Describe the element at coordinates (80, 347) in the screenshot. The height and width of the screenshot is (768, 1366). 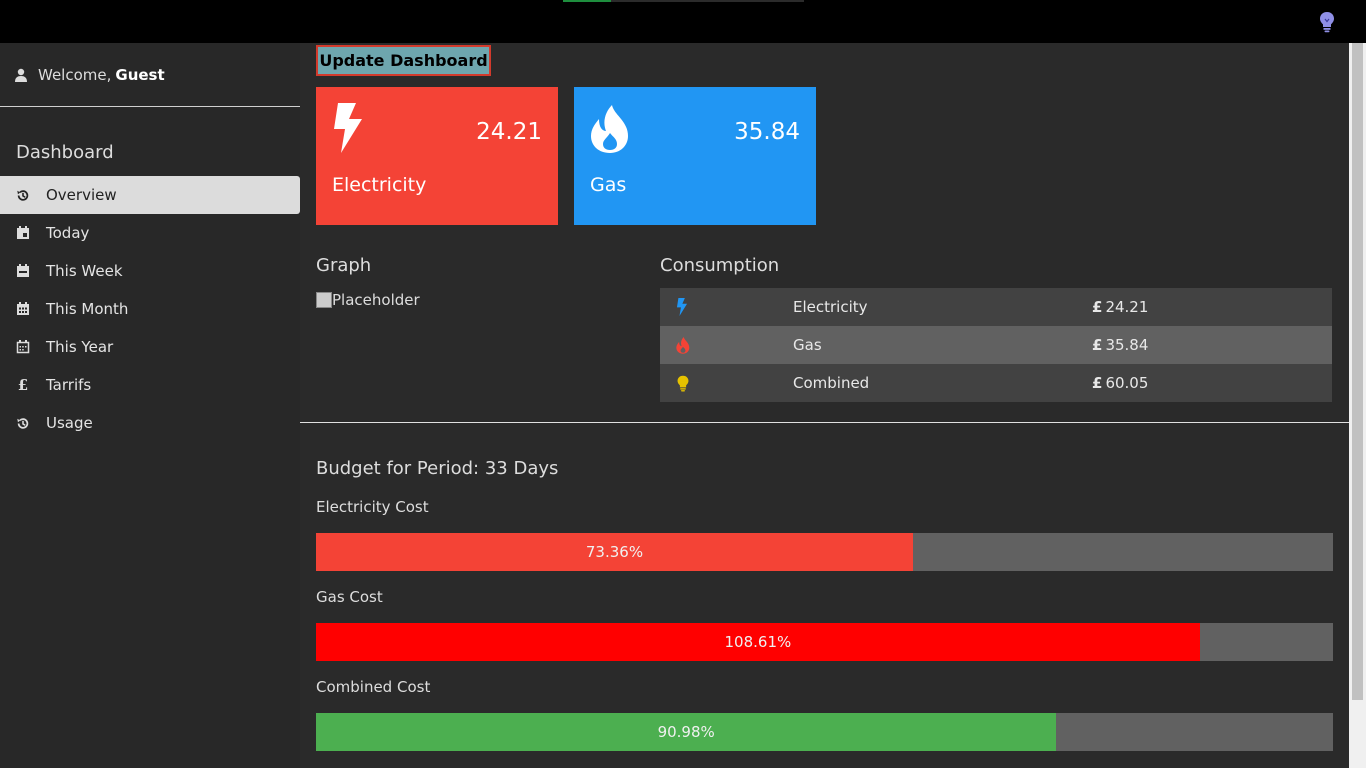
I see `sidebar-item-label: This Year` at that location.